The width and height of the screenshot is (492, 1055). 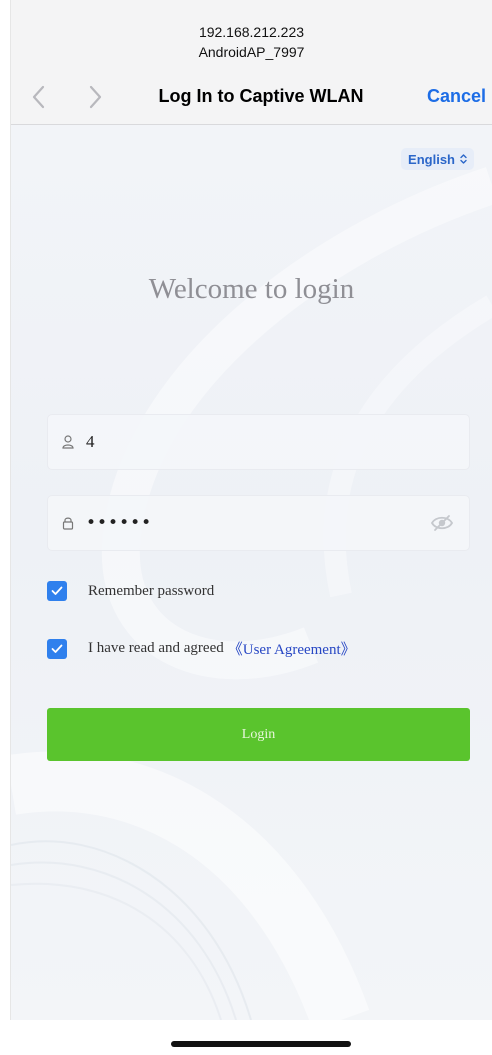 I want to click on back-button, so click(x=38, y=97).